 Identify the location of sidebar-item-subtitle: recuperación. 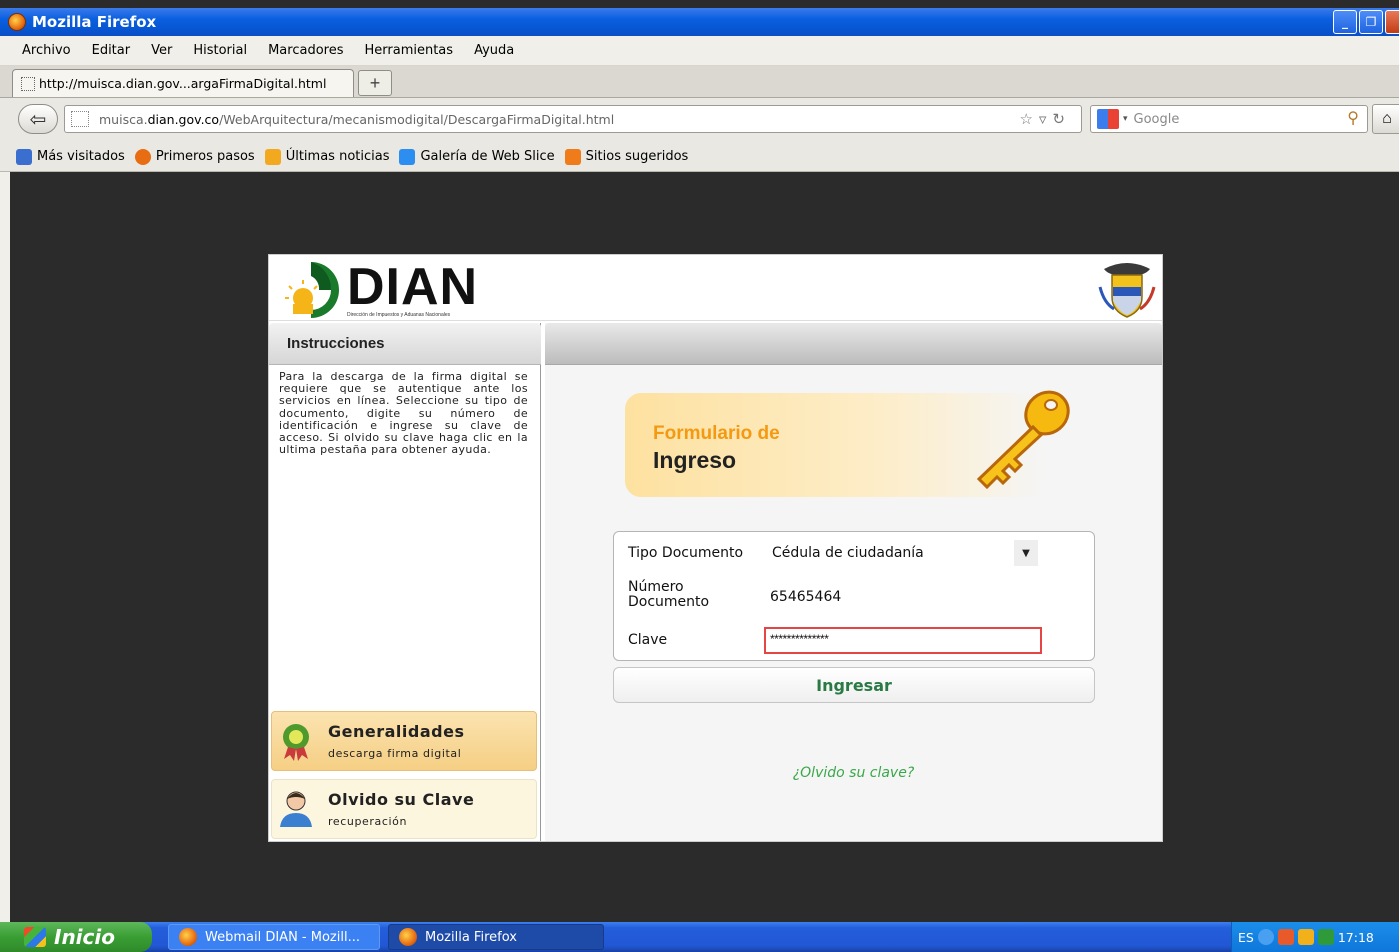
(368, 821).